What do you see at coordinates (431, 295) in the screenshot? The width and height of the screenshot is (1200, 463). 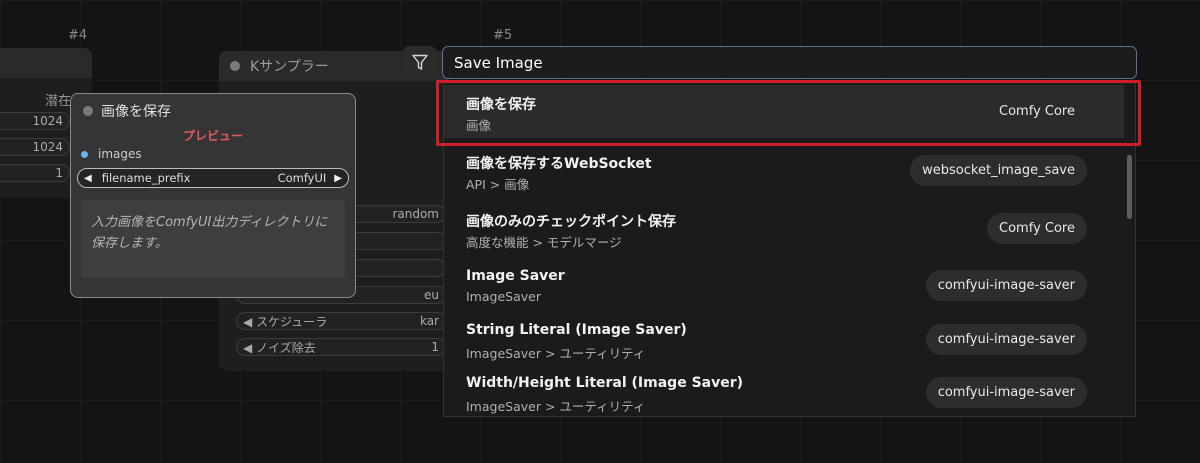 I see `sampler-value: eu` at bounding box center [431, 295].